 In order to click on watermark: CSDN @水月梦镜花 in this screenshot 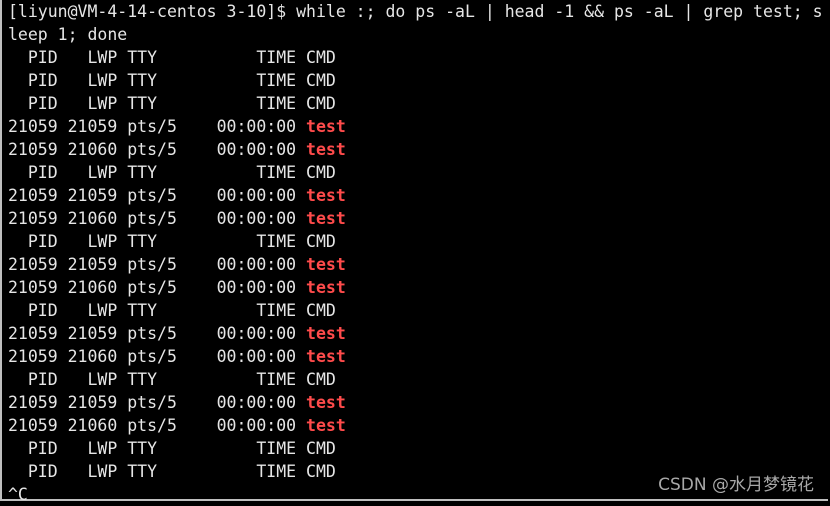, I will do `click(736, 485)`.